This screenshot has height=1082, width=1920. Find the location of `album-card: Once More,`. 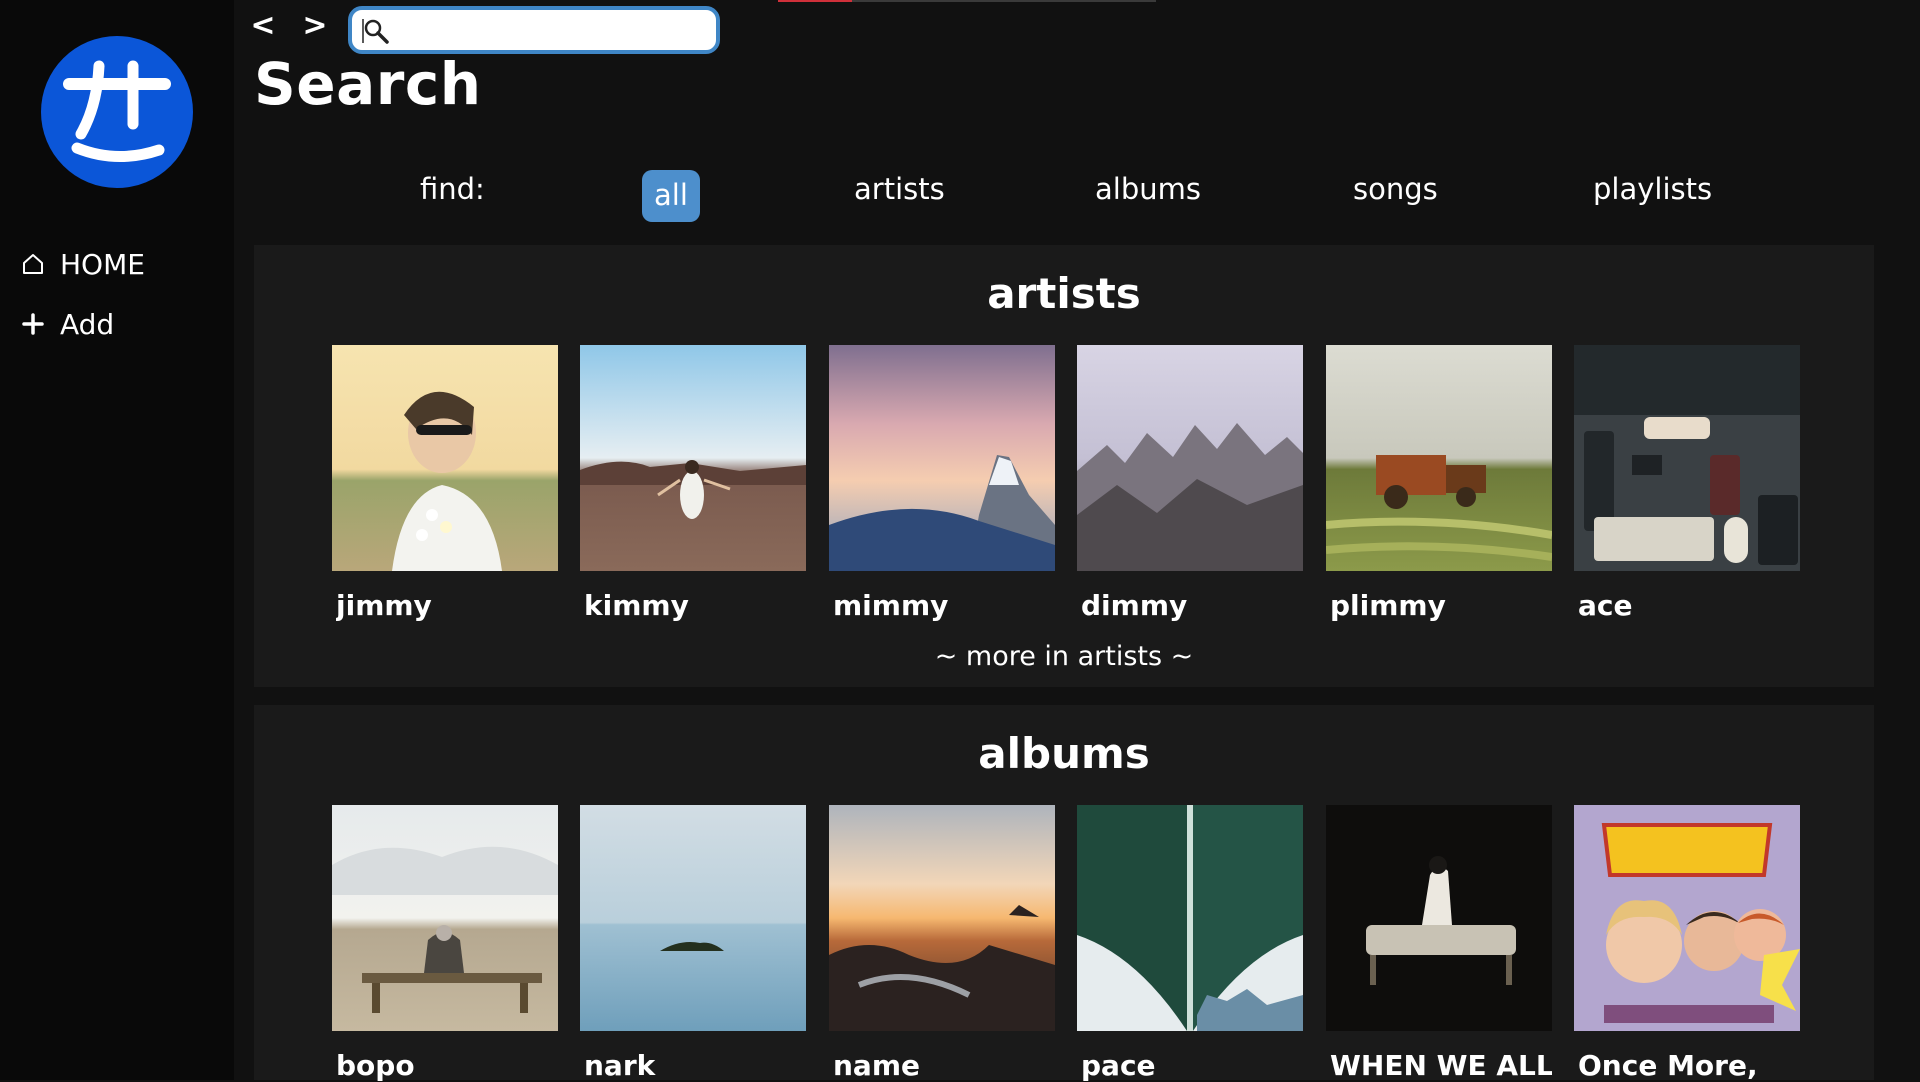

album-card: Once More, is located at coordinates (1687, 943).